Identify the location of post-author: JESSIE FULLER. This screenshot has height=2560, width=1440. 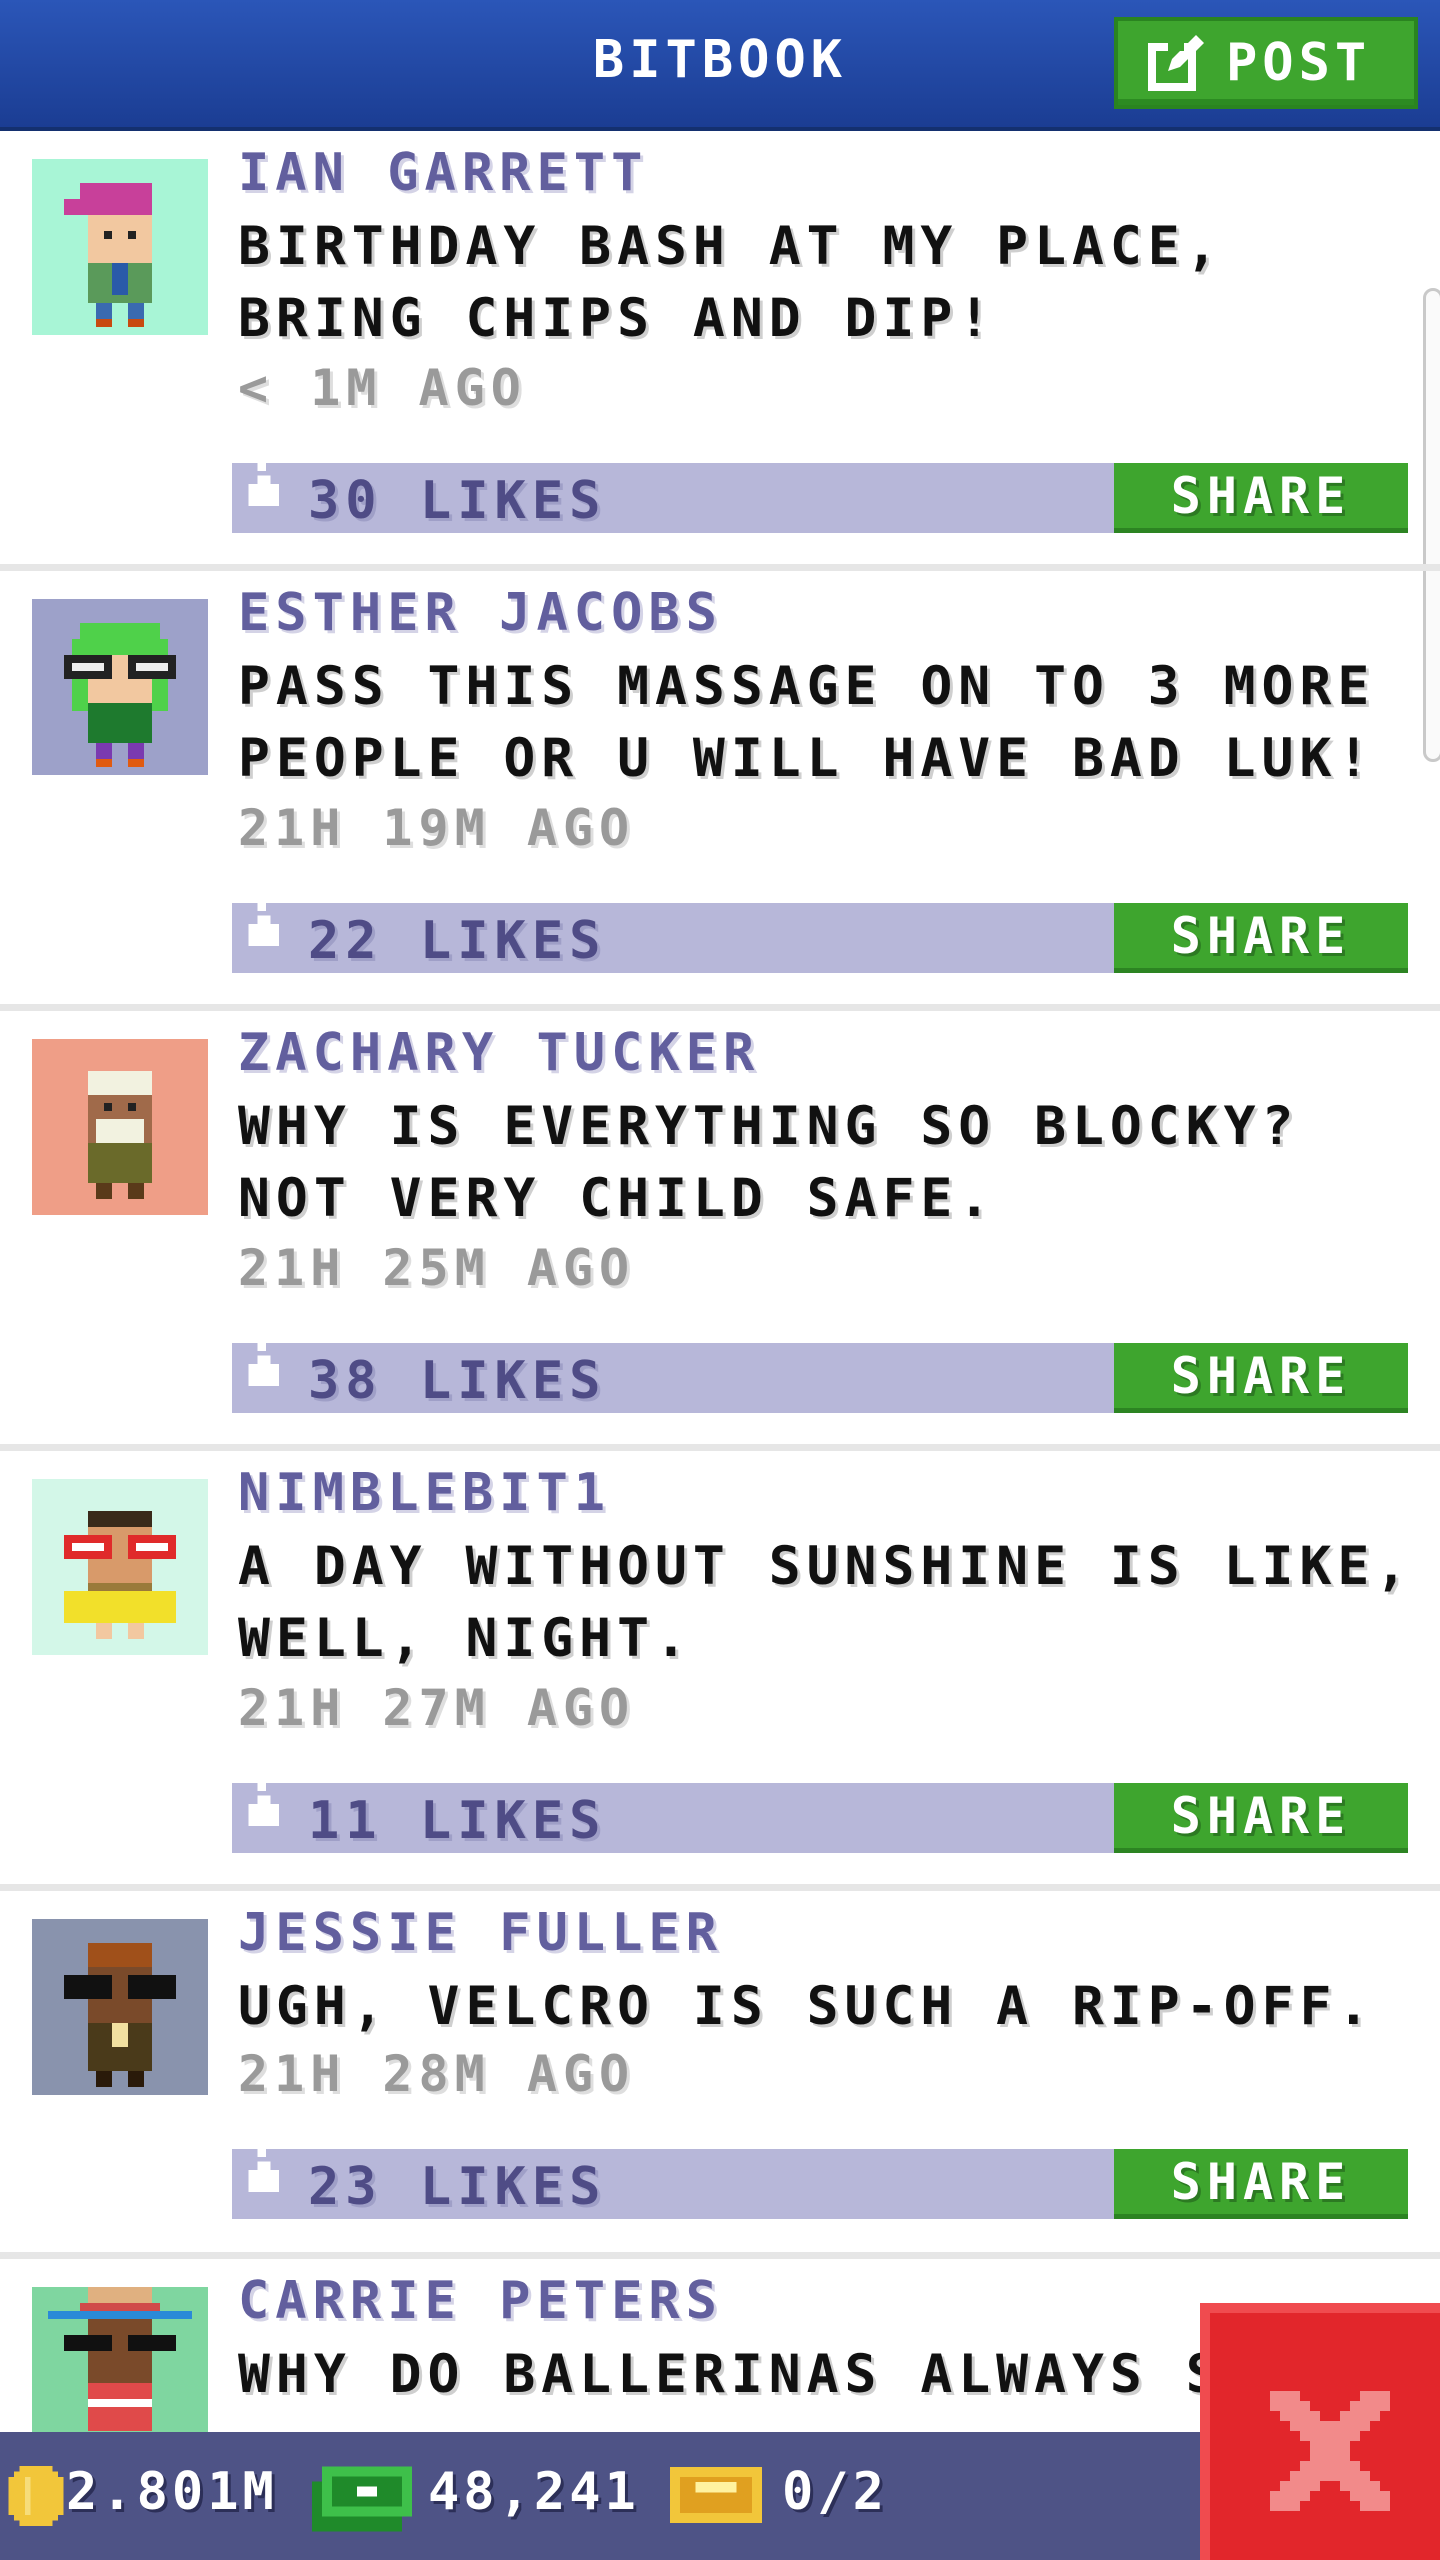
(480, 1933).